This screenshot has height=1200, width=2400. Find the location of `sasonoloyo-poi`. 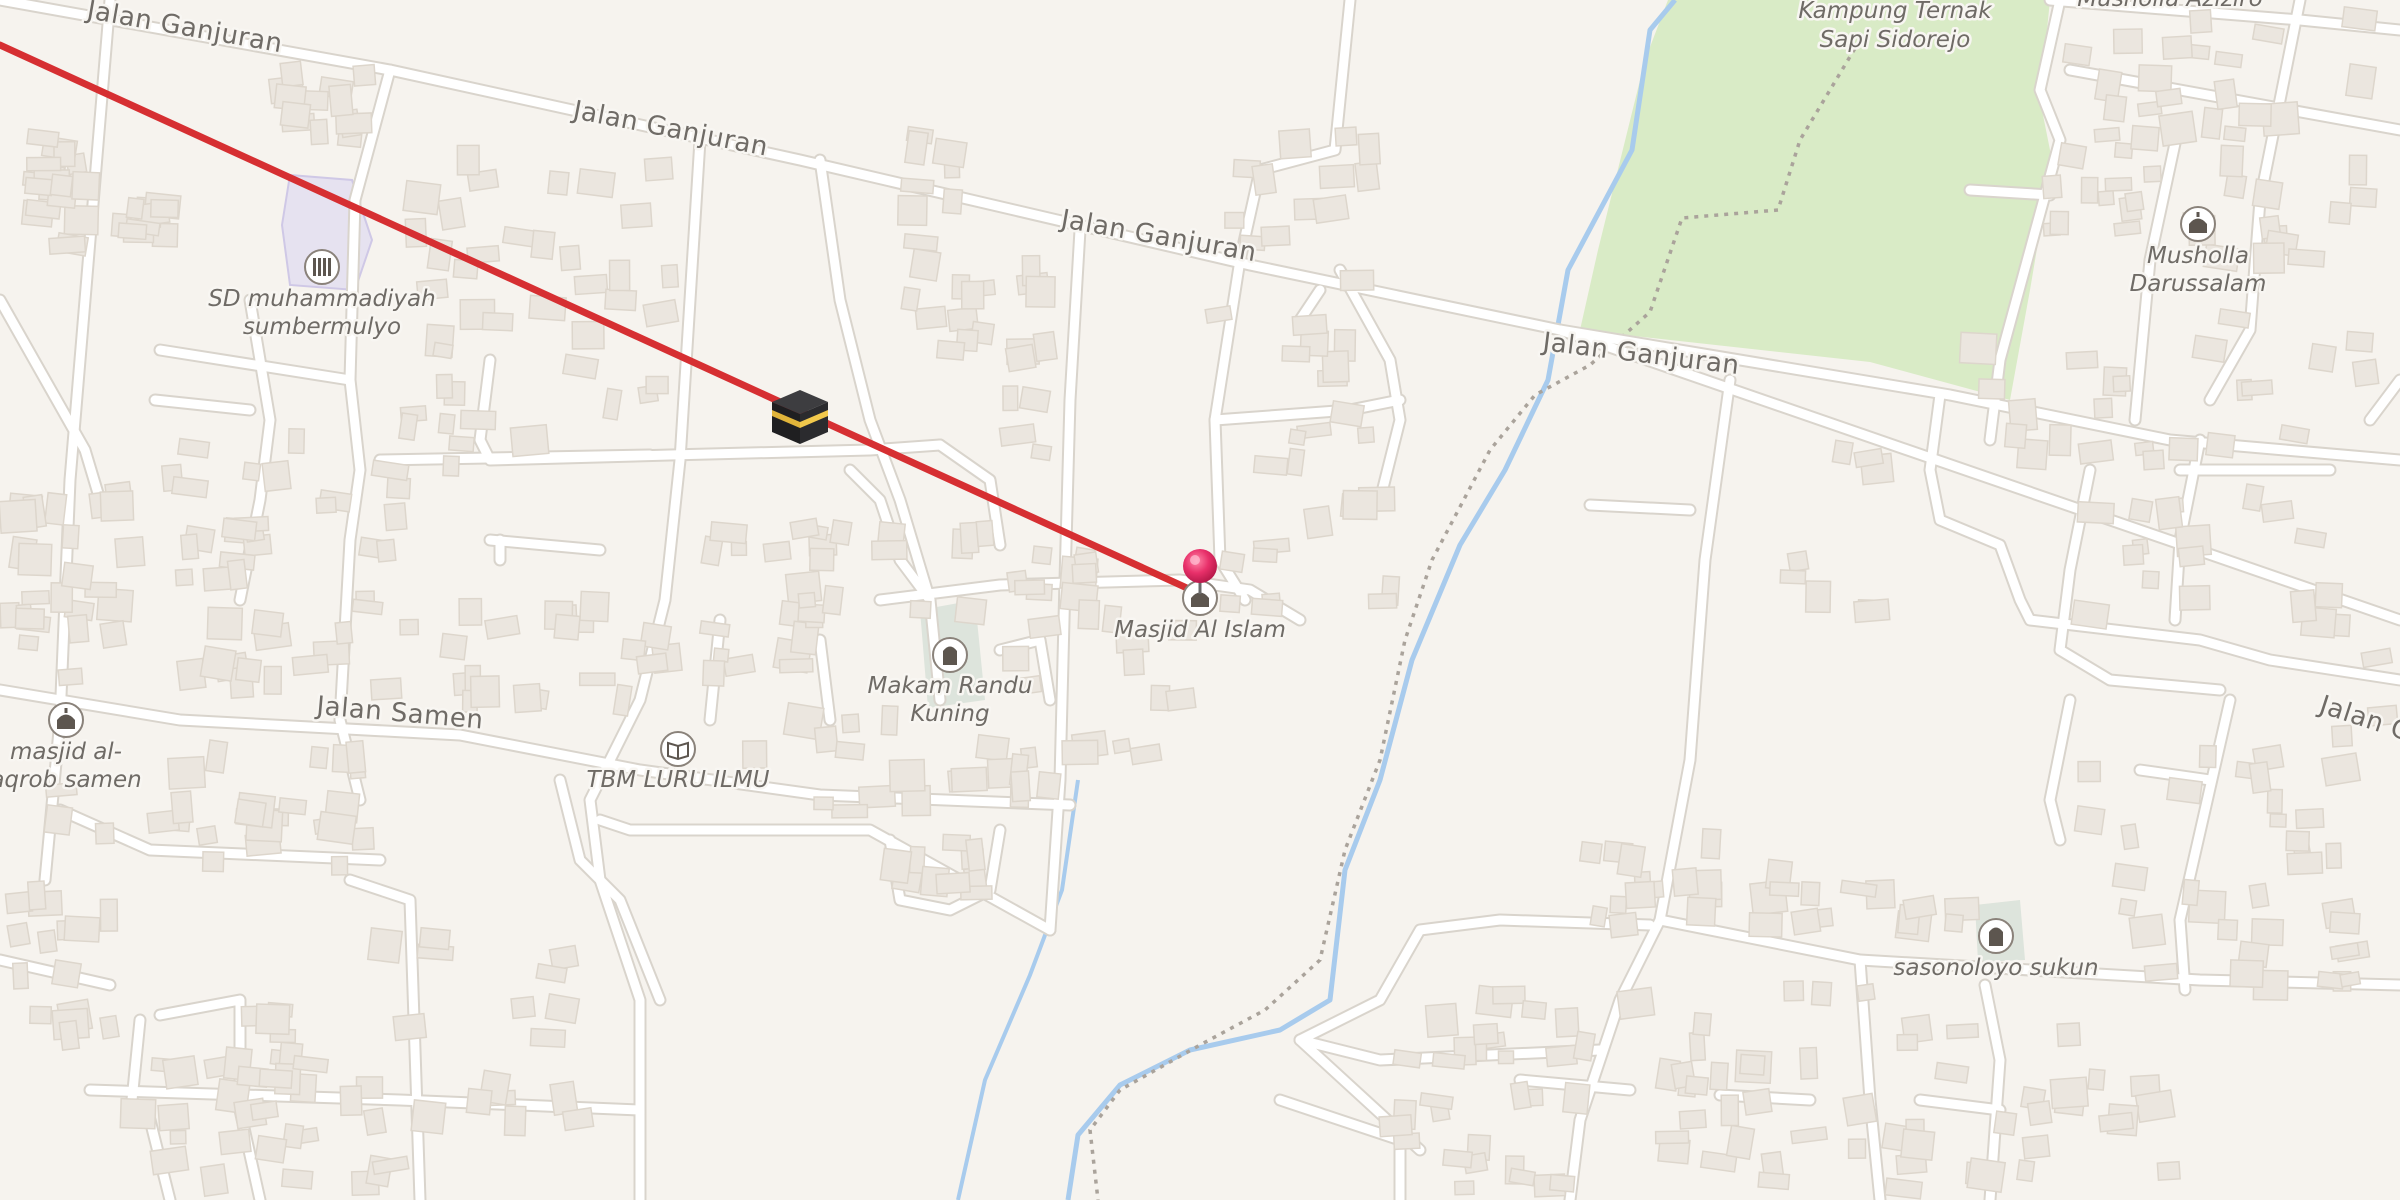

sasonoloyo-poi is located at coordinates (1996, 936).